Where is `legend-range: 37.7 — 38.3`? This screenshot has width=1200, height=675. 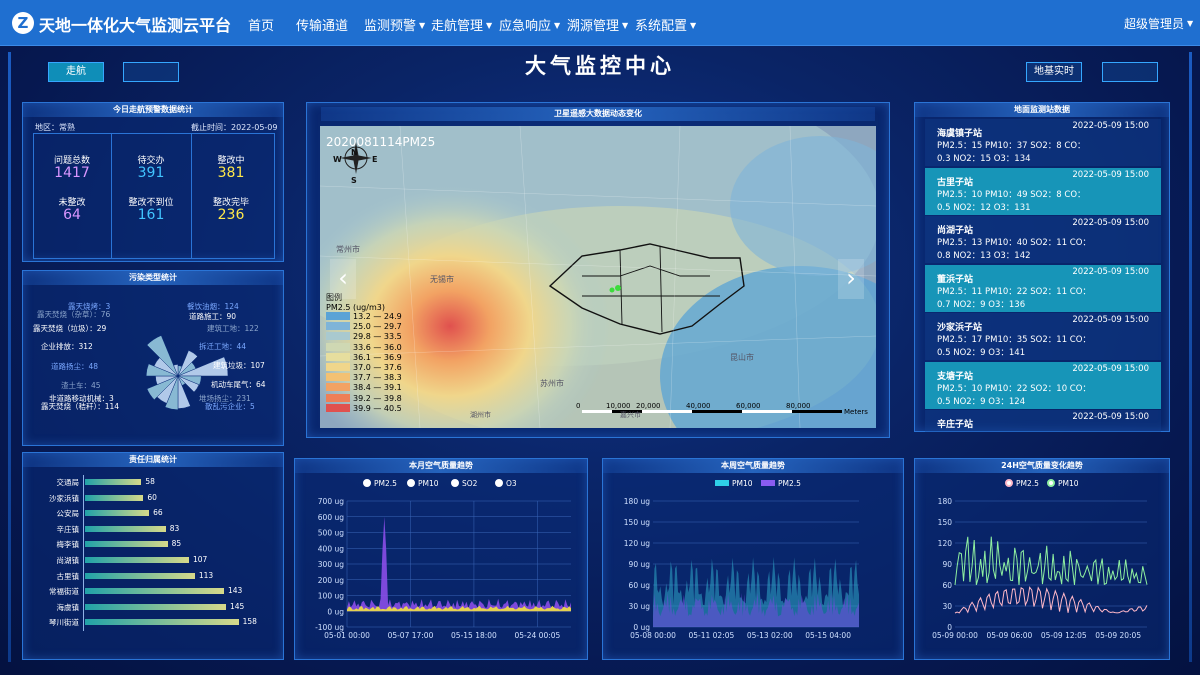
legend-range: 37.7 — 38.3 is located at coordinates (377, 378).